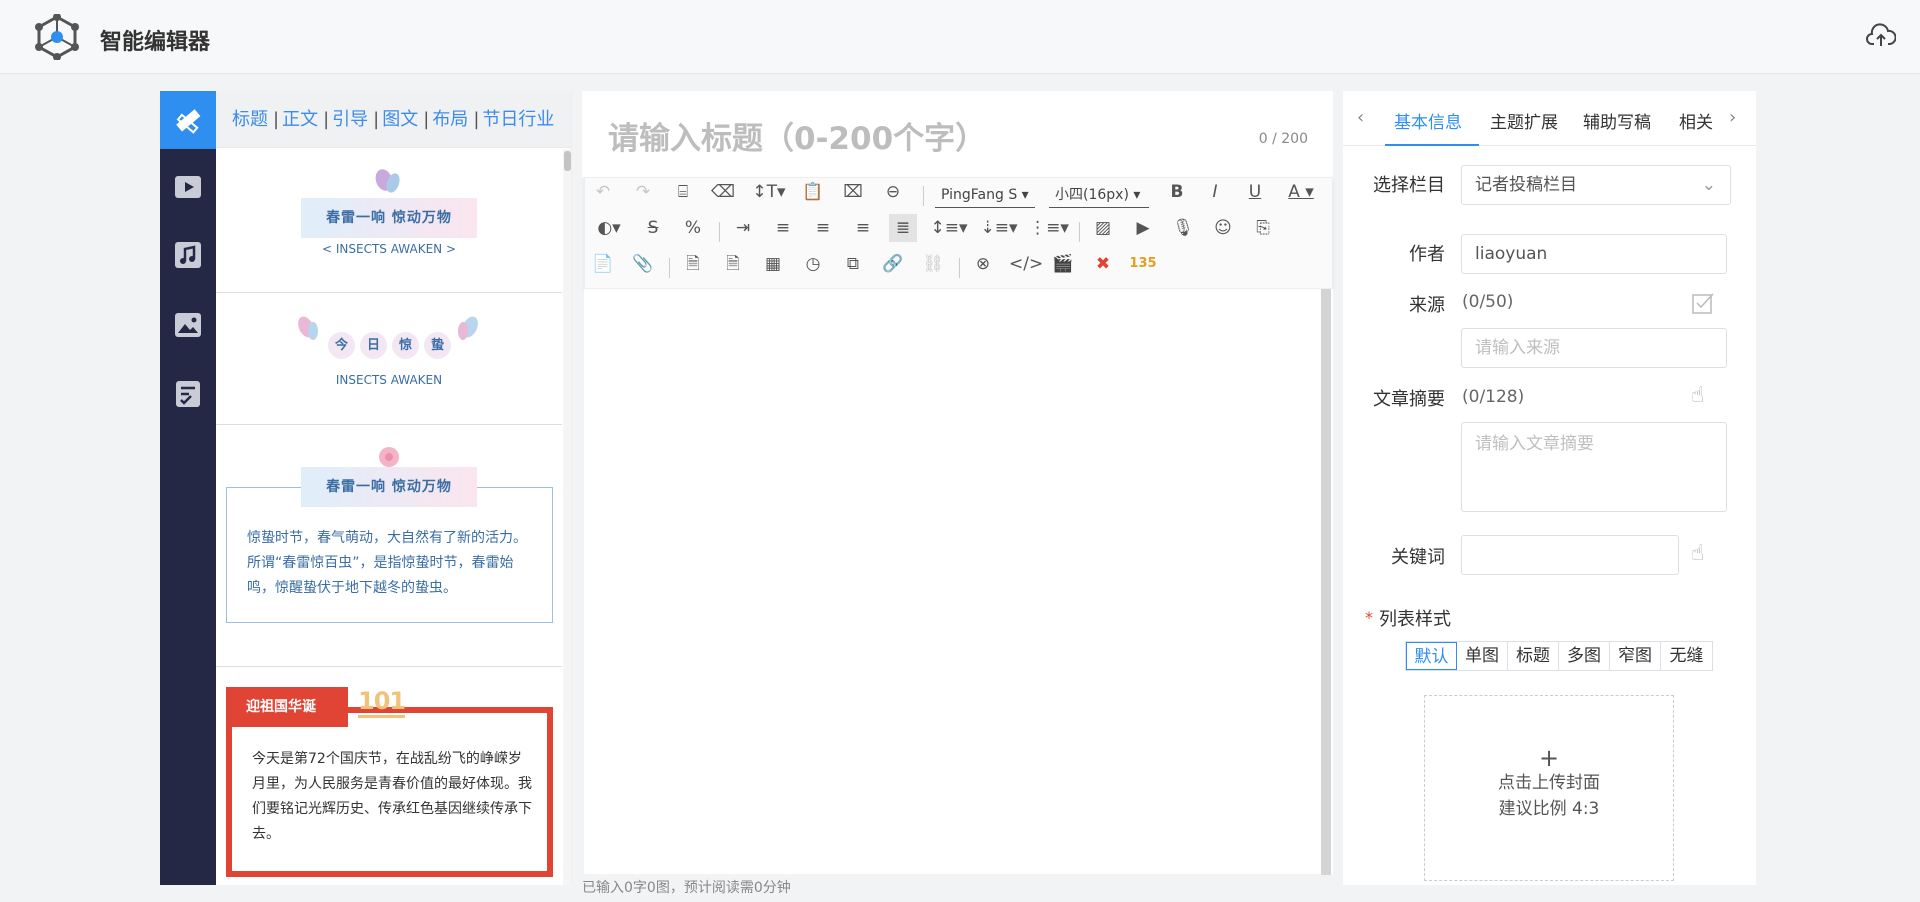 The image size is (1920, 902). What do you see at coordinates (300, 119) in the screenshot?
I see `tab-body: 正文` at bounding box center [300, 119].